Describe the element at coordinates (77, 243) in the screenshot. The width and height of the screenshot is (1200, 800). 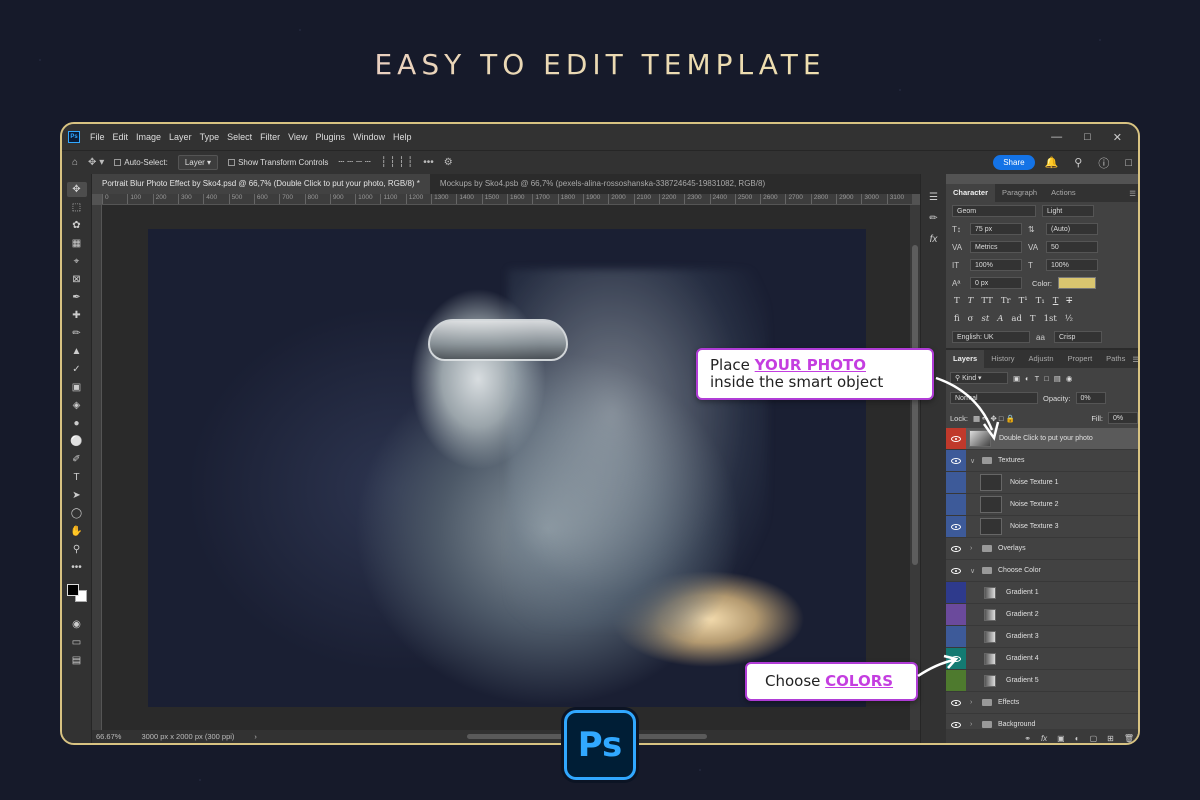
I see `object-select-icon: ▦` at that location.